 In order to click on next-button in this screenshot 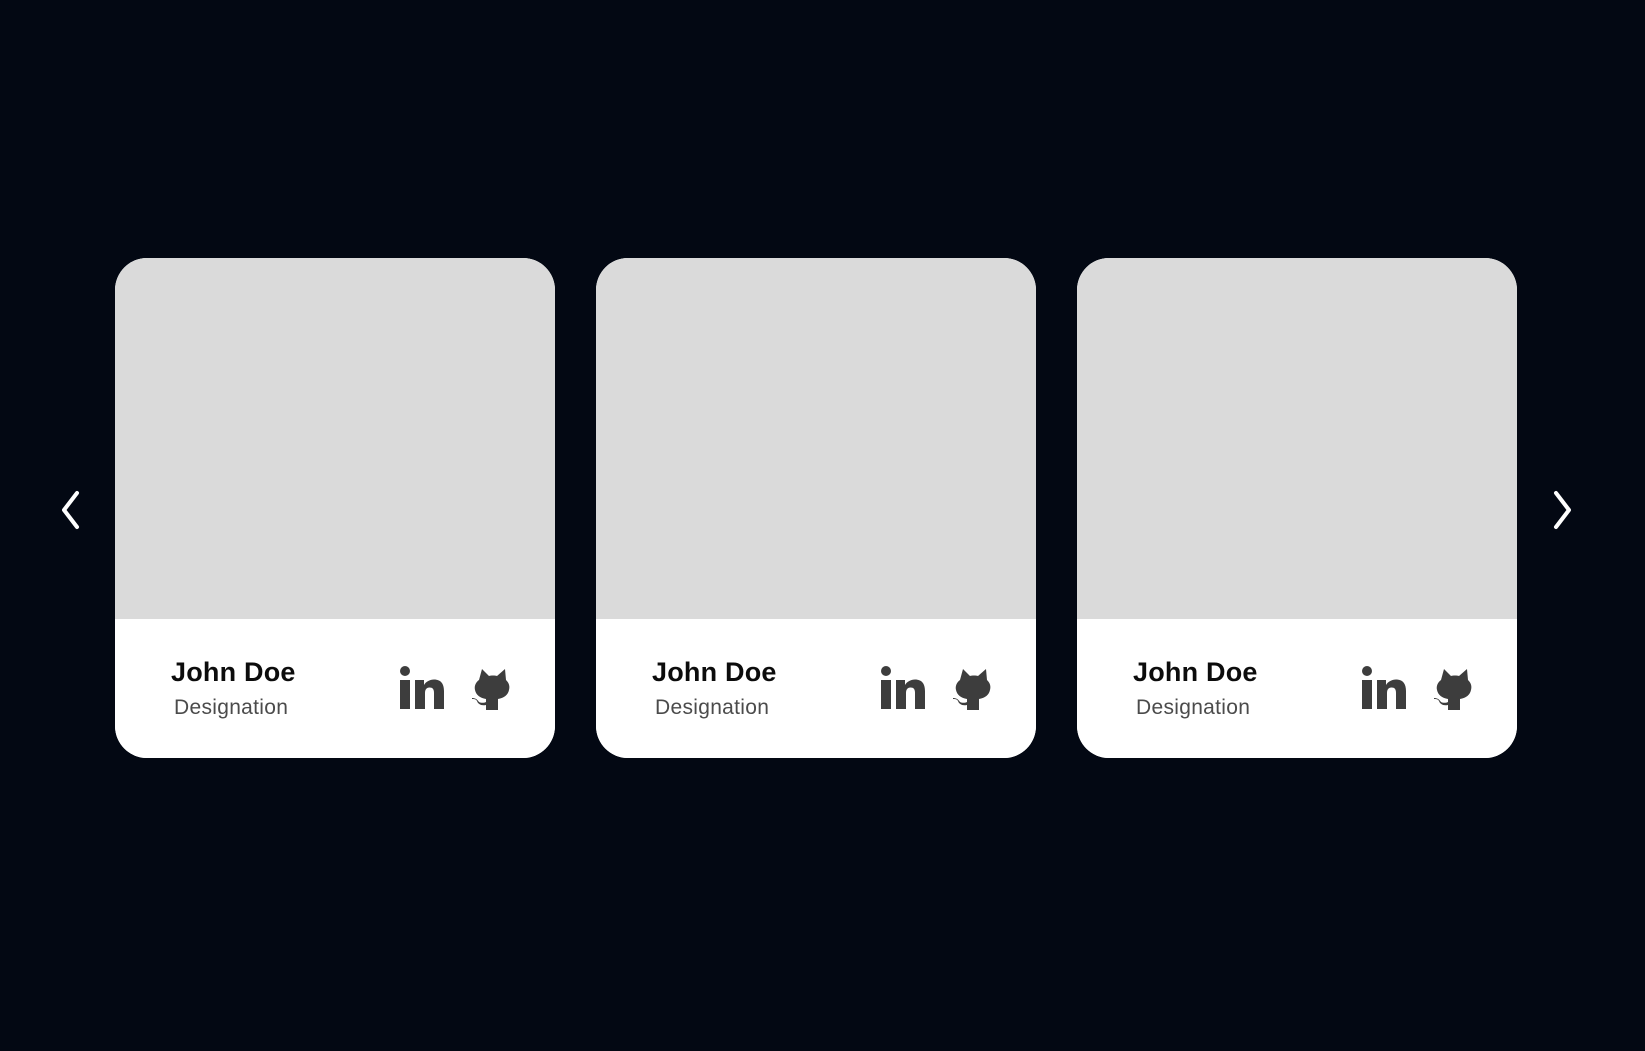, I will do `click(1562, 510)`.